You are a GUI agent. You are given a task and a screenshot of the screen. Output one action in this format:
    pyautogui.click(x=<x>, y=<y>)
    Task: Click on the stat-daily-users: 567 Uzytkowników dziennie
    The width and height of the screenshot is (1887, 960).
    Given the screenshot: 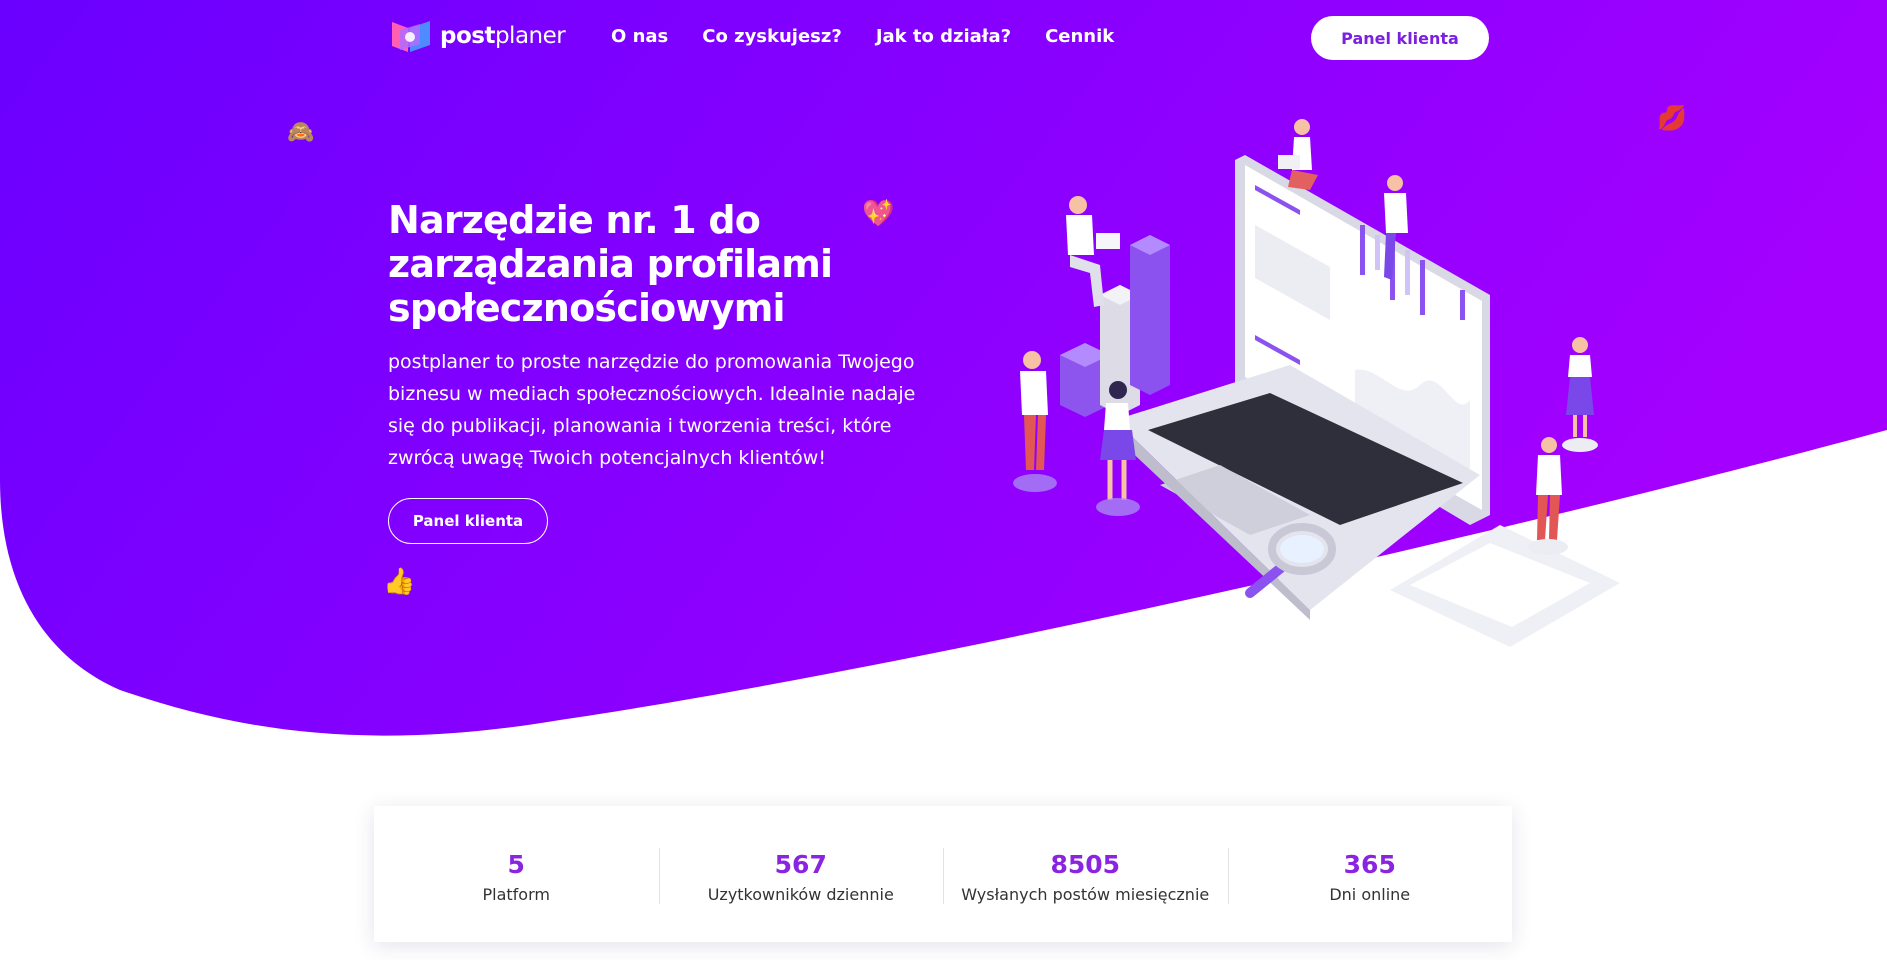 What is the action you would take?
    pyautogui.click(x=801, y=874)
    